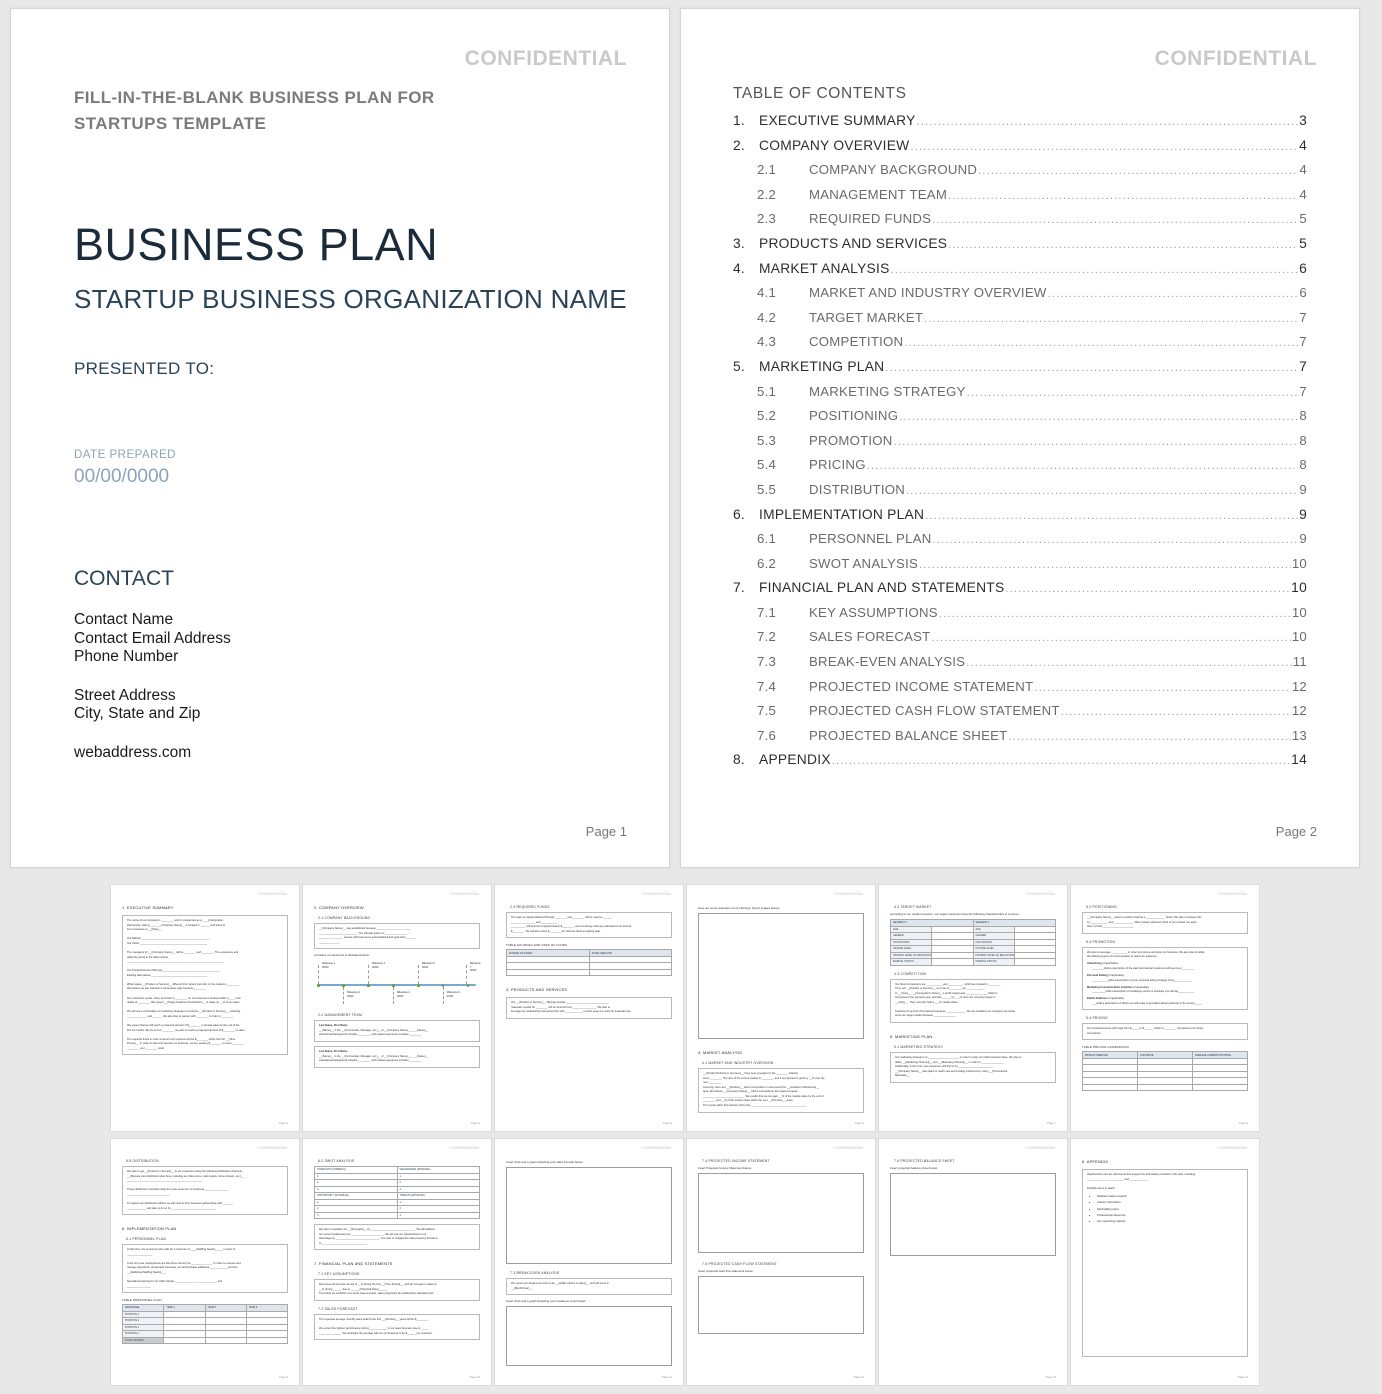  Describe the element at coordinates (781, 1305) in the screenshot. I see `cash-flow-placeholder` at that location.